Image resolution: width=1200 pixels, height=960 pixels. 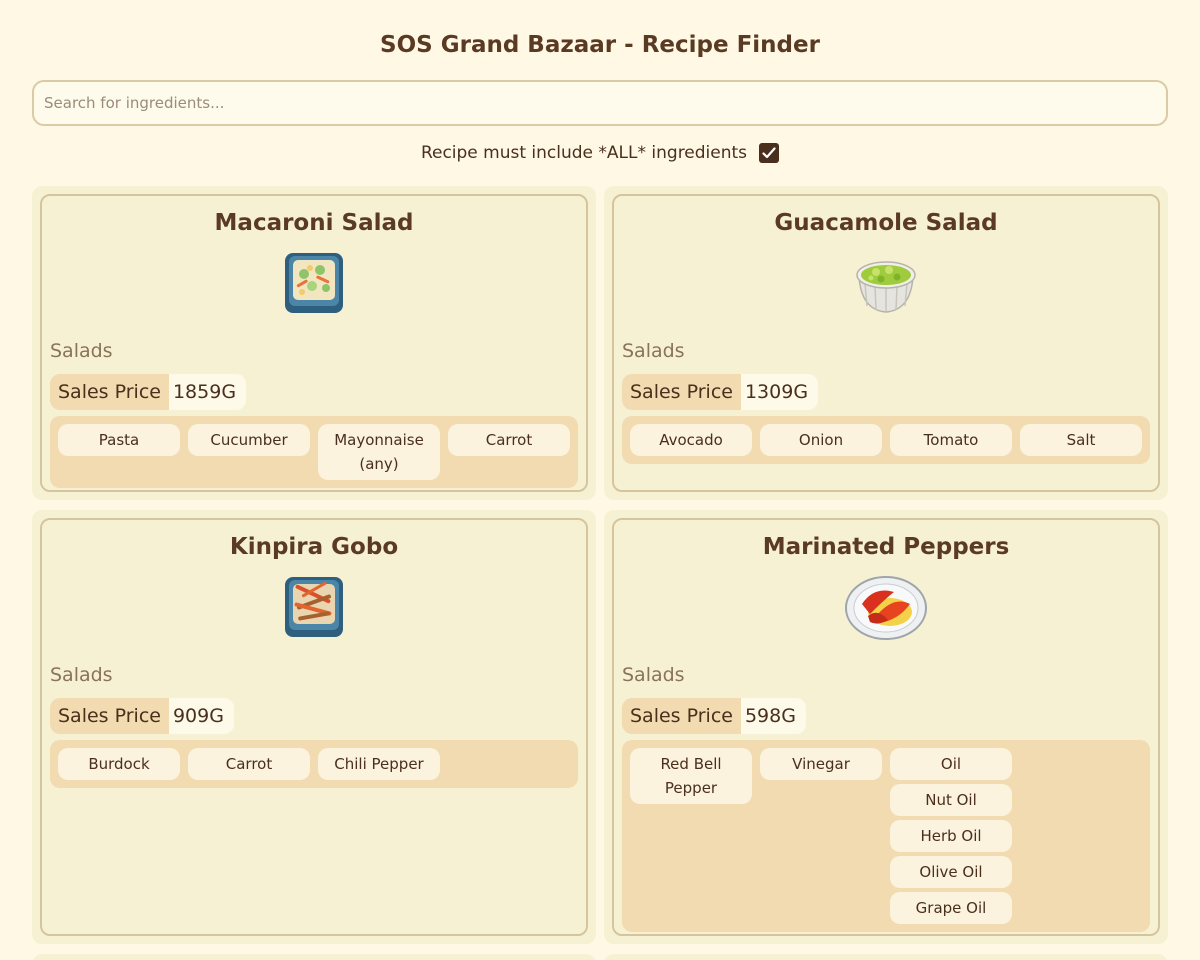 I want to click on sales-price-value: 1309G, so click(x=779, y=392).